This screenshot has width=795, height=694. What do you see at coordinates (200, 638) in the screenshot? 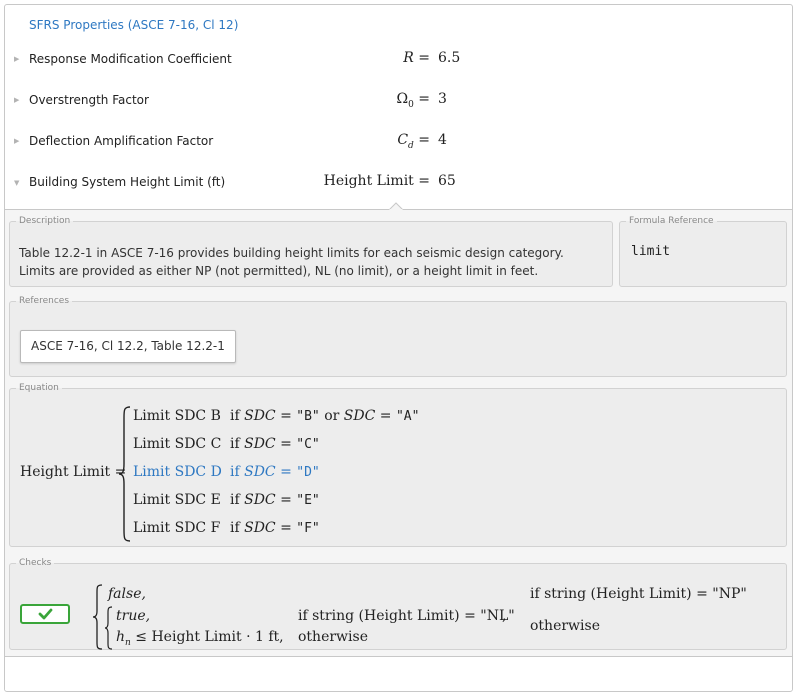
I see `checks-height-comparison: hn ≤ Height Limit · 1 ft,` at bounding box center [200, 638].